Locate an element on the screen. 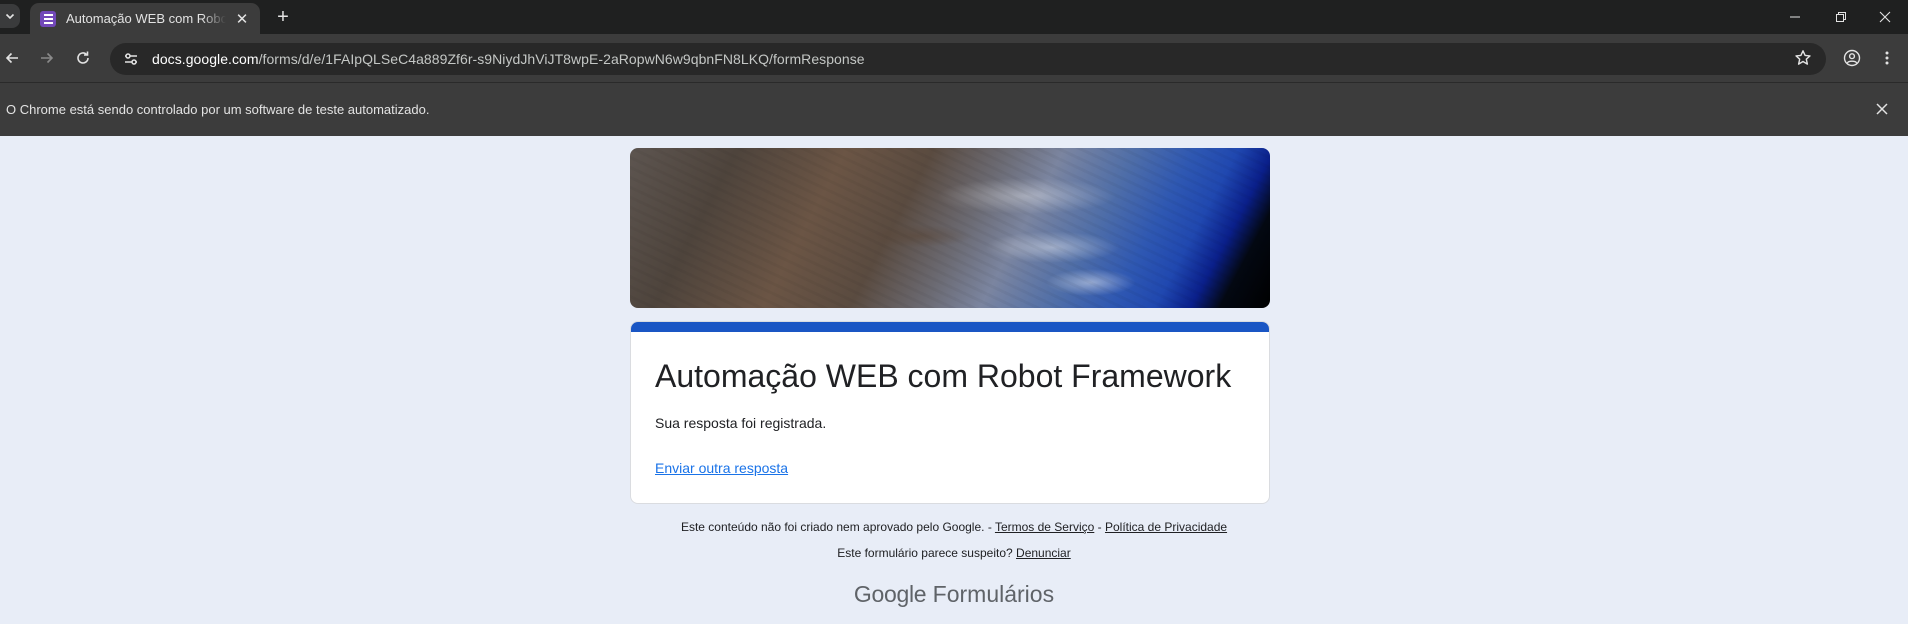 The width and height of the screenshot is (1908, 624). browser-tab-active: Automação WEB com Robot Framework ✕ is located at coordinates (145, 18).